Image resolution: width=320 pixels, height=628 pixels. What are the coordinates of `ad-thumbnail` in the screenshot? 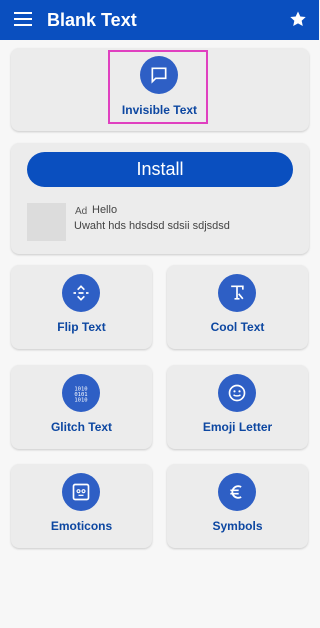 It's located at (46, 222).